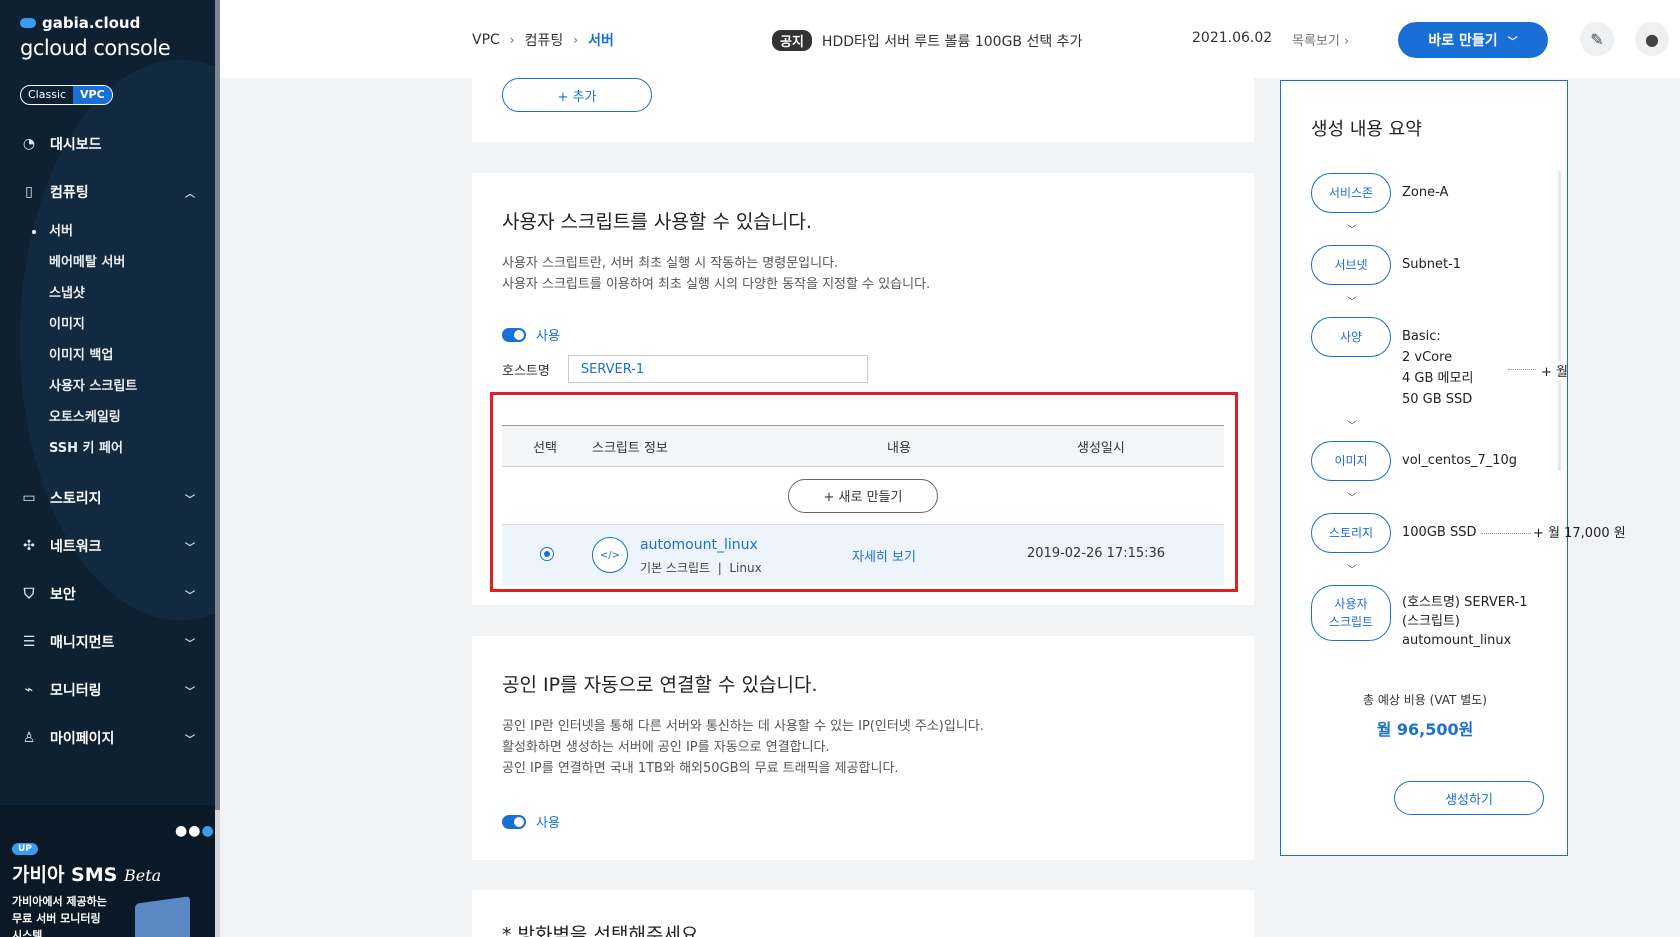  I want to click on mode-toggle: Classic VPC, so click(66, 95).